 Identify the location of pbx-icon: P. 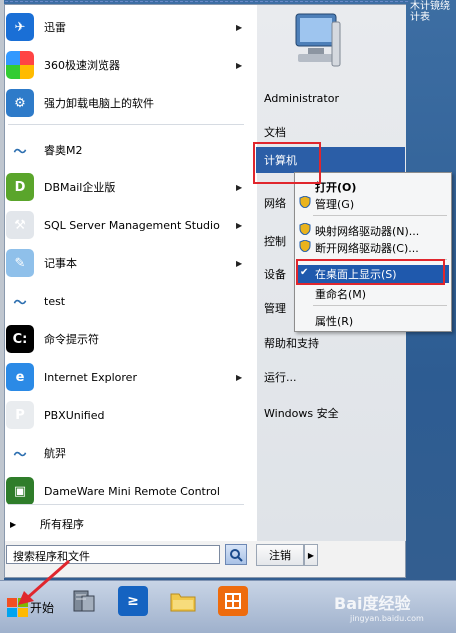
(20, 415).